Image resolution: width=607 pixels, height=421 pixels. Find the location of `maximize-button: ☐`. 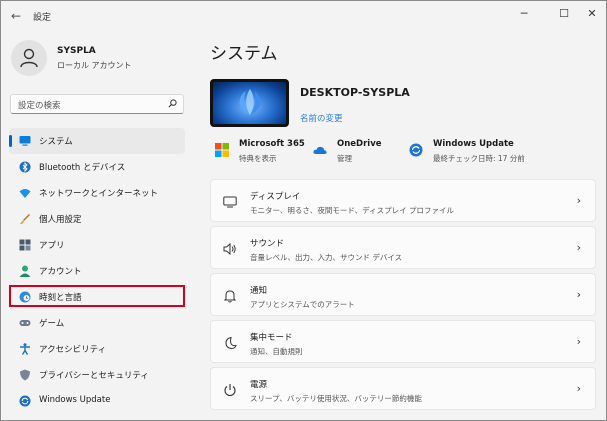

maximize-button: ☐ is located at coordinates (564, 14).